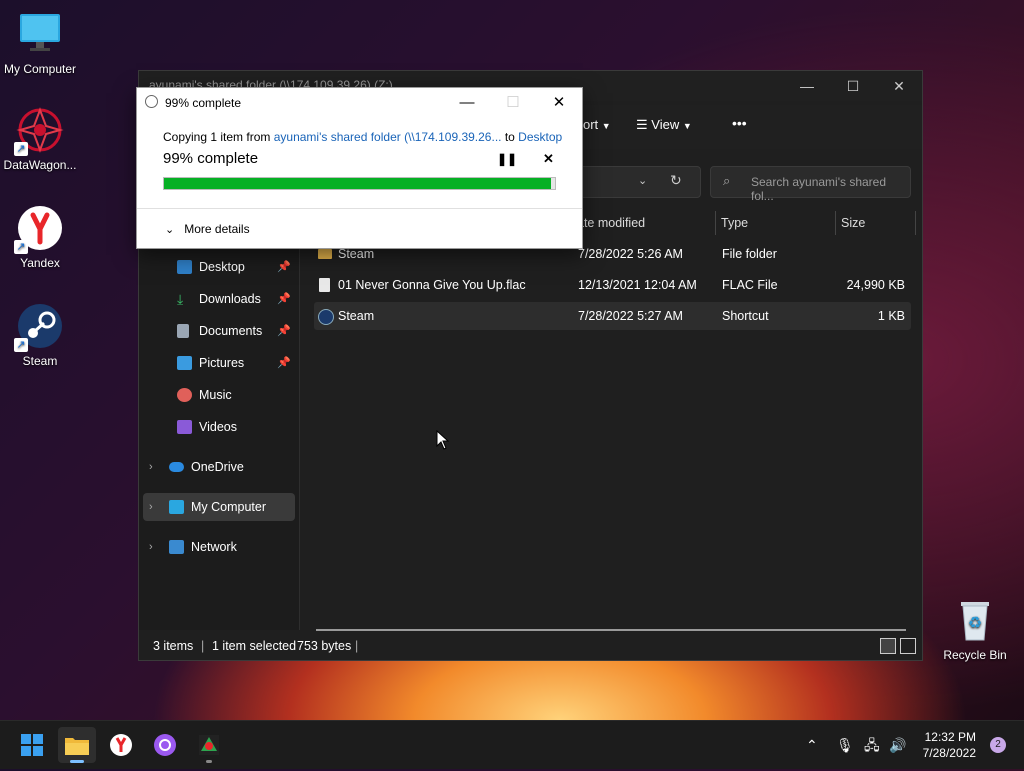 The image size is (1024, 771). What do you see at coordinates (642, 124) in the screenshot?
I see `view-list-icon: ☰` at bounding box center [642, 124].